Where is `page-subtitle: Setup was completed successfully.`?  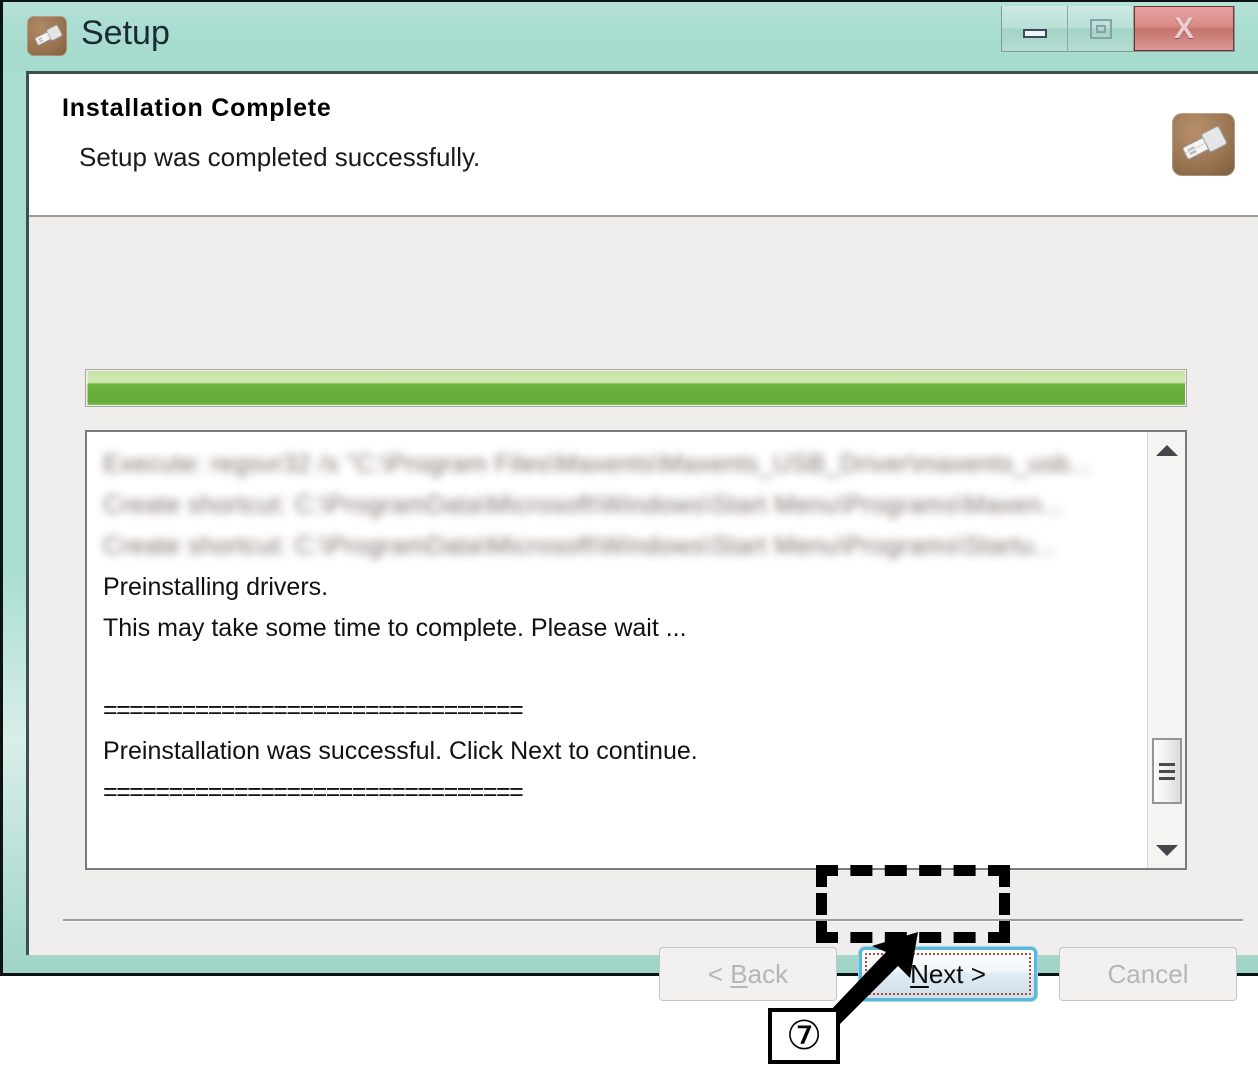 page-subtitle: Setup was completed successfully. is located at coordinates (280, 157).